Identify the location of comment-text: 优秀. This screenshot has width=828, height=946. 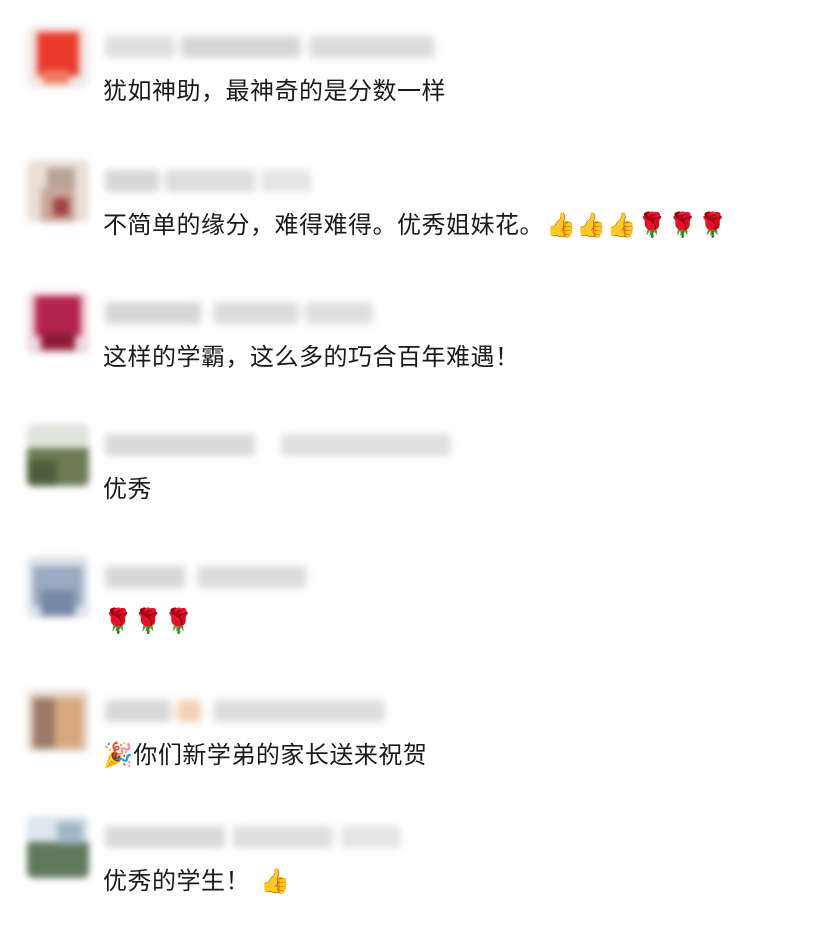
(127, 489).